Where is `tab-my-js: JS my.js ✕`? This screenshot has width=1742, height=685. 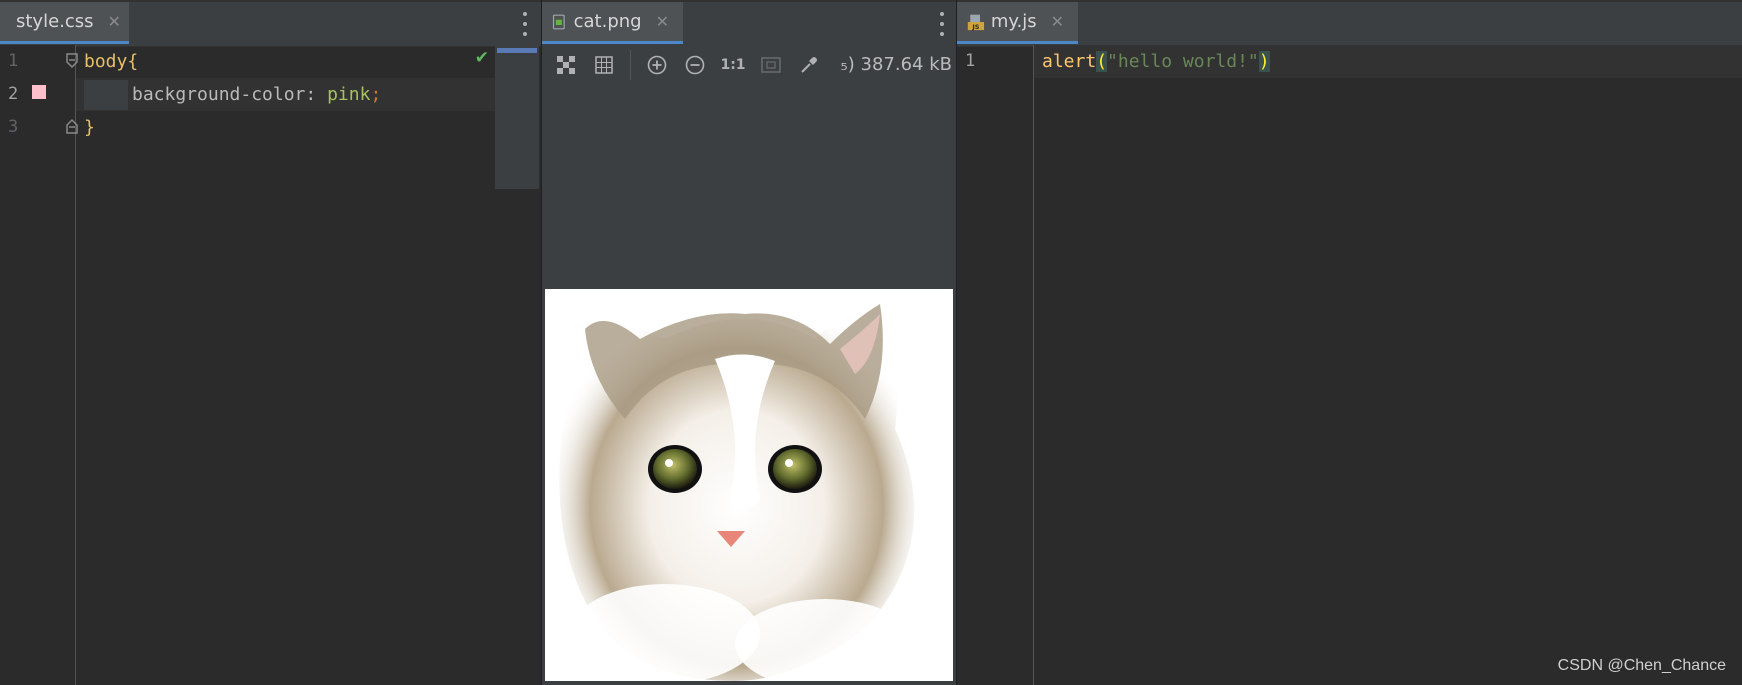 tab-my-js: JS my.js ✕ is located at coordinates (1017, 23).